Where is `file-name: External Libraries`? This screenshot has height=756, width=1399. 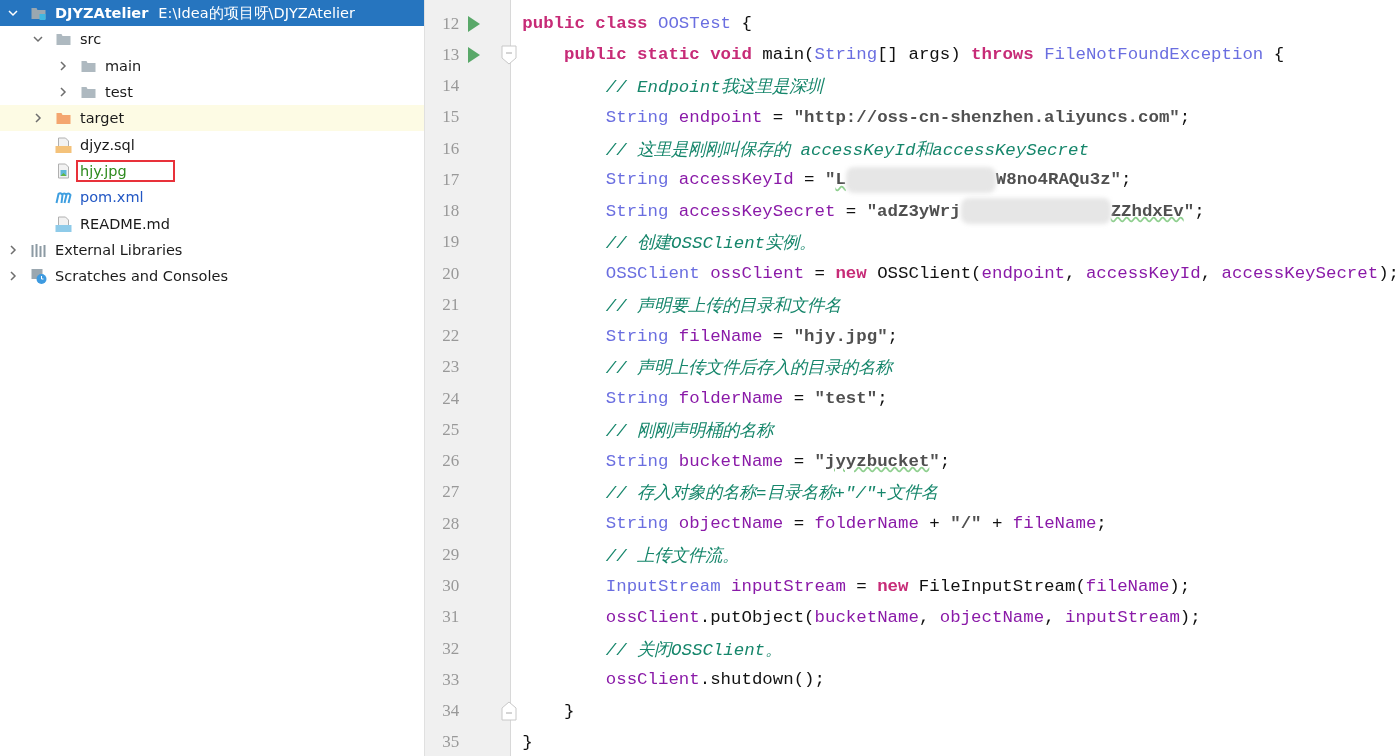
file-name: External Libraries is located at coordinates (119, 250).